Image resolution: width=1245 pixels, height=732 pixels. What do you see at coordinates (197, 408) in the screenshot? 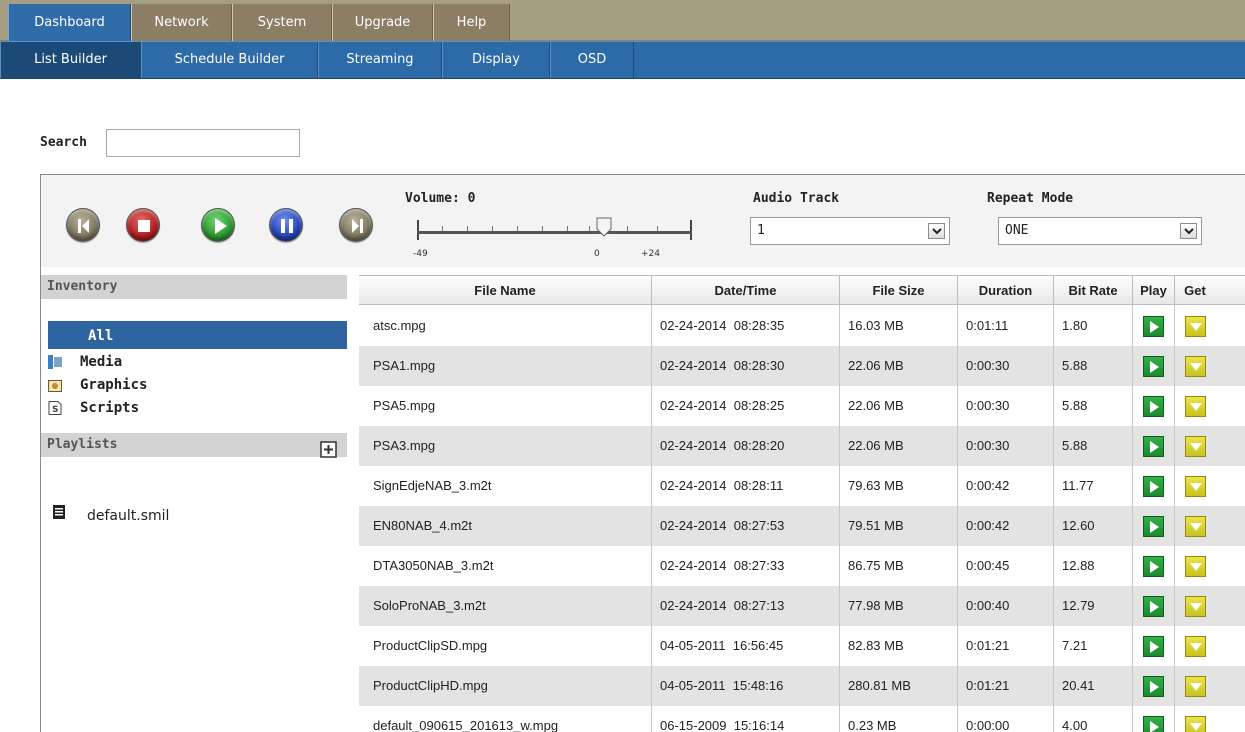
I see `inventory-item-scripts: S Scripts` at bounding box center [197, 408].